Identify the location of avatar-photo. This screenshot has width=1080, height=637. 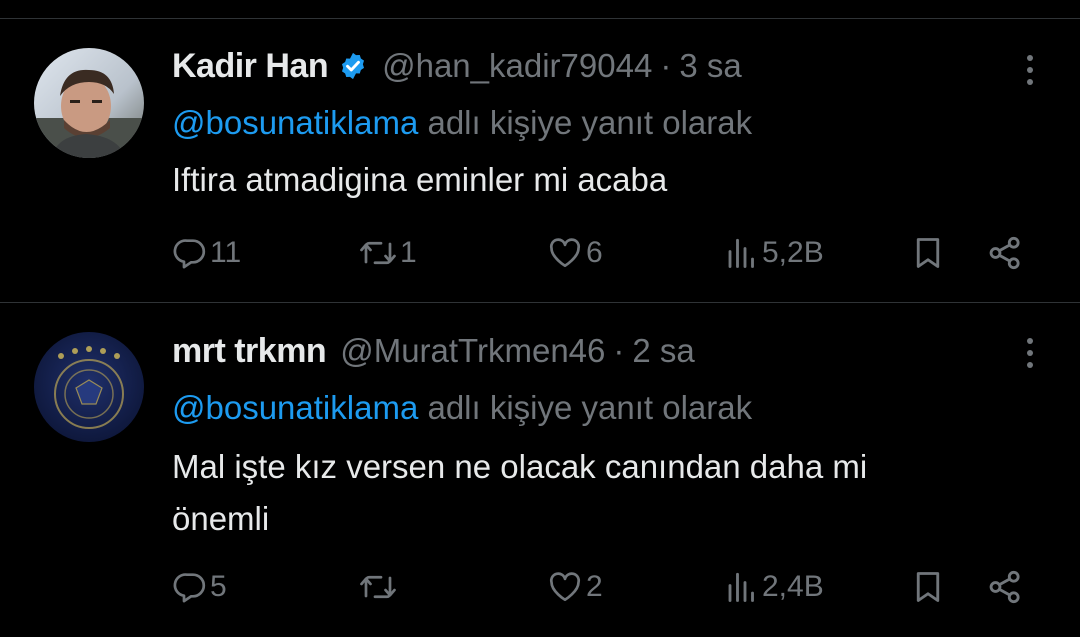
(89, 103).